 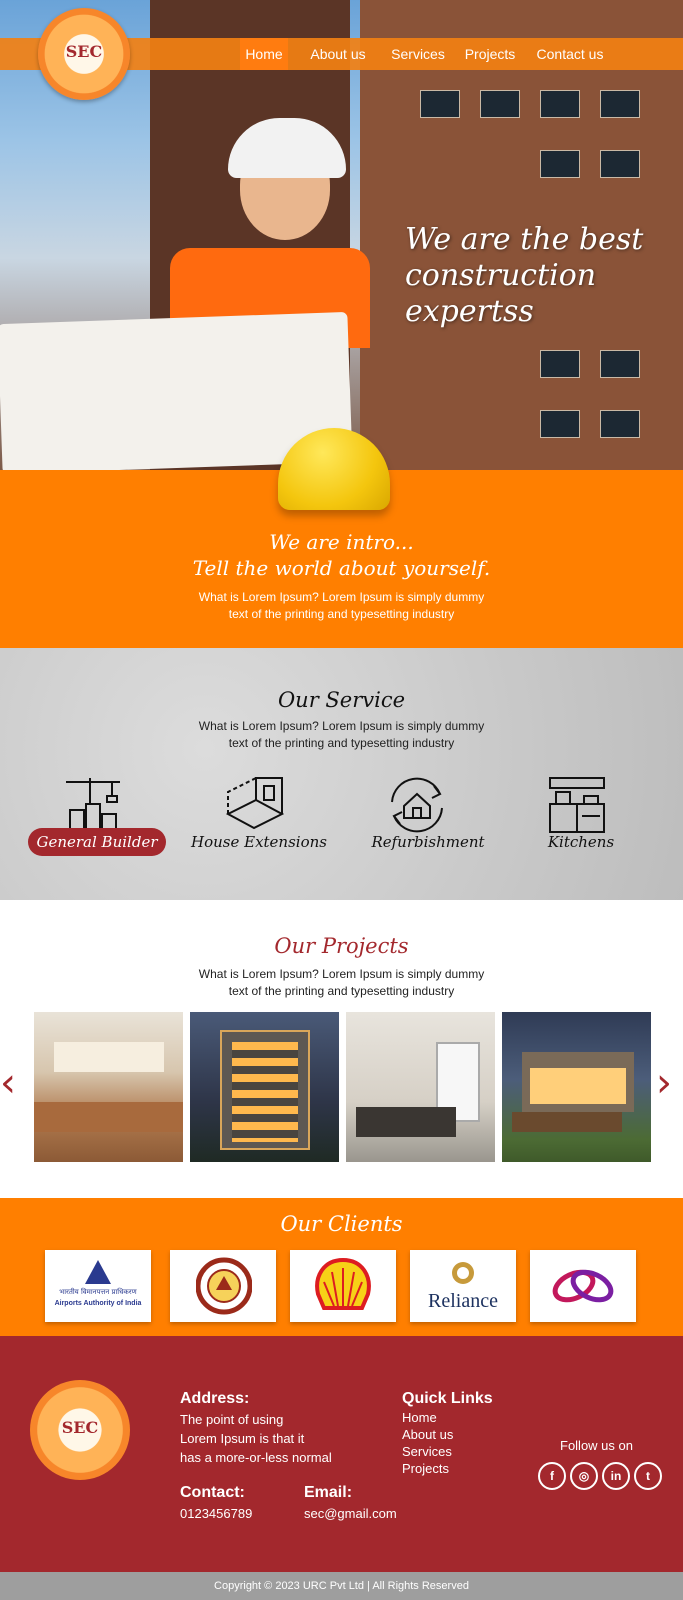 I want to click on footer-link-projects: Projects, so click(x=425, y=1468).